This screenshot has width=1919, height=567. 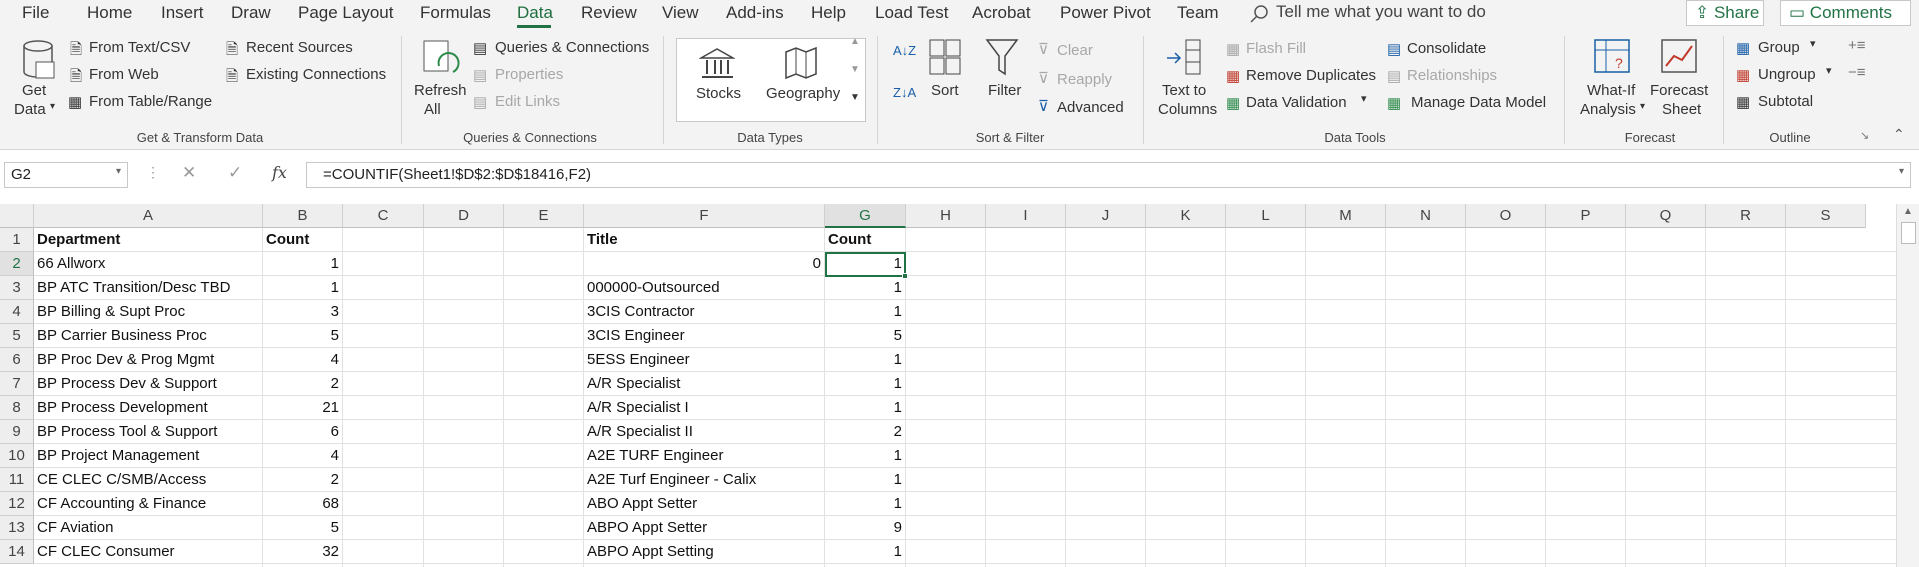 What do you see at coordinates (865, 408) in the screenshot?
I see `cell-g8: 1` at bounding box center [865, 408].